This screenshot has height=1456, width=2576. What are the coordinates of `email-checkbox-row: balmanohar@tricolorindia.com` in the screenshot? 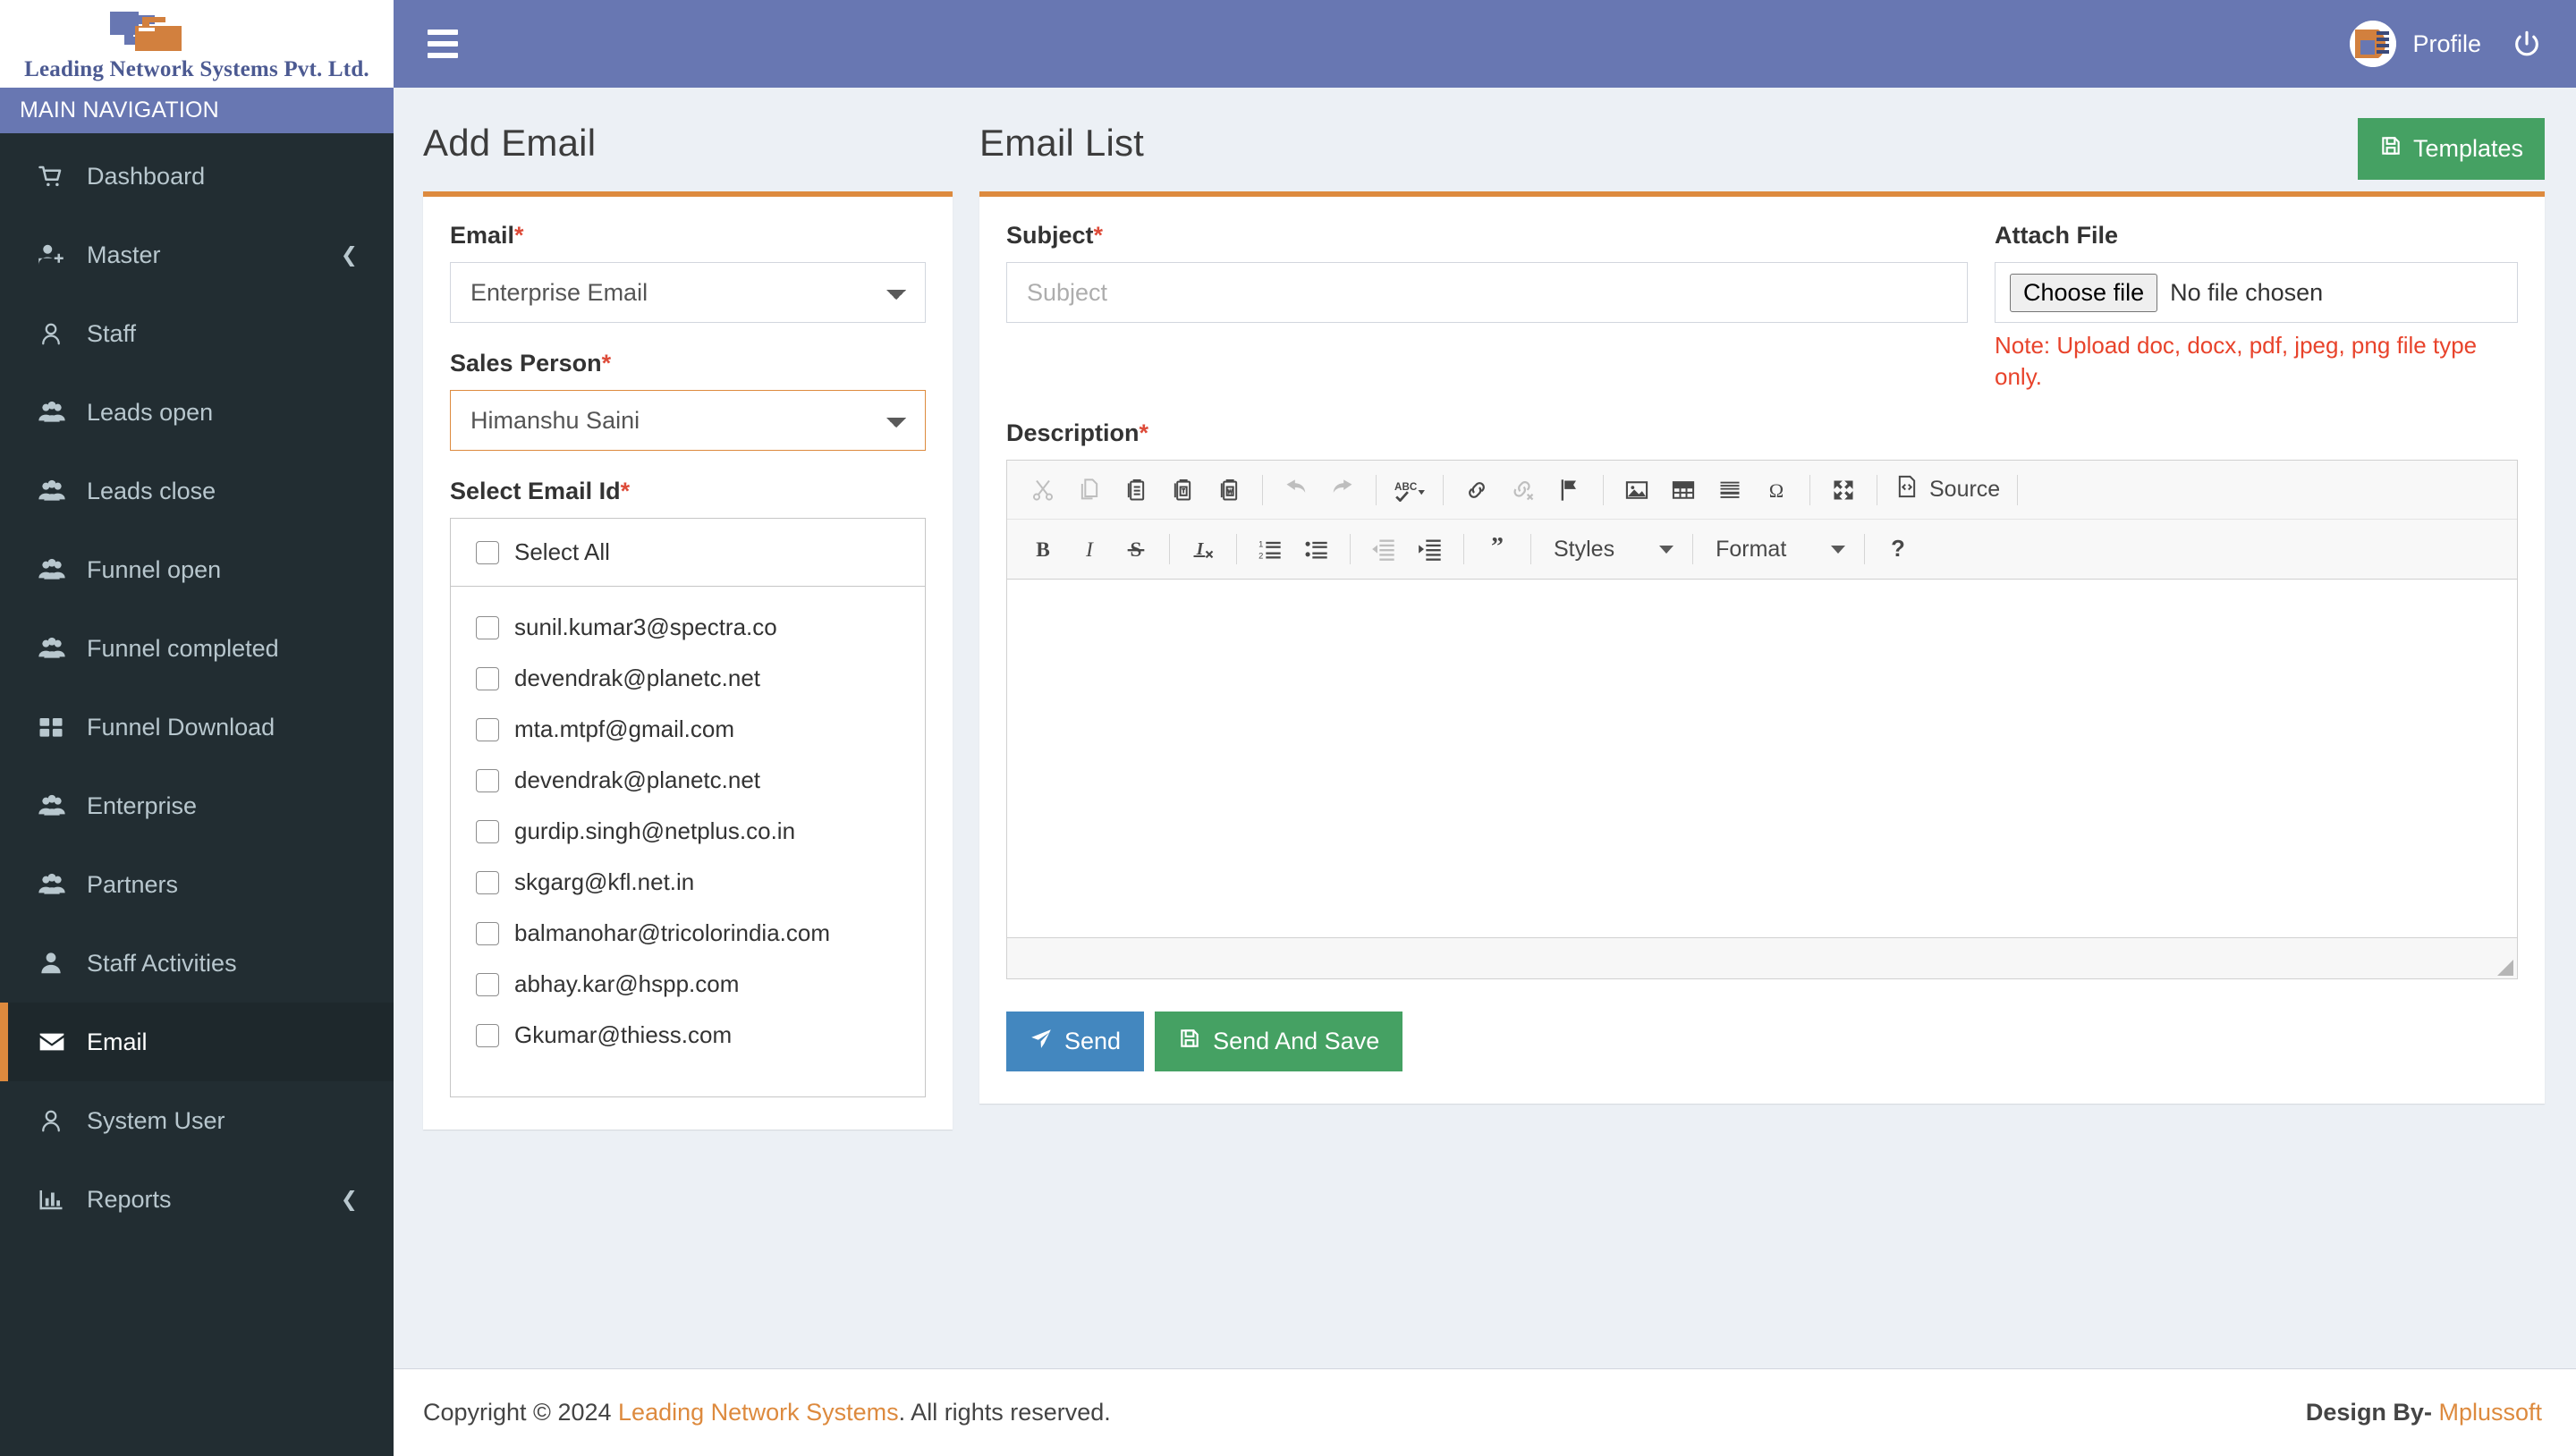 It's located at (700, 933).